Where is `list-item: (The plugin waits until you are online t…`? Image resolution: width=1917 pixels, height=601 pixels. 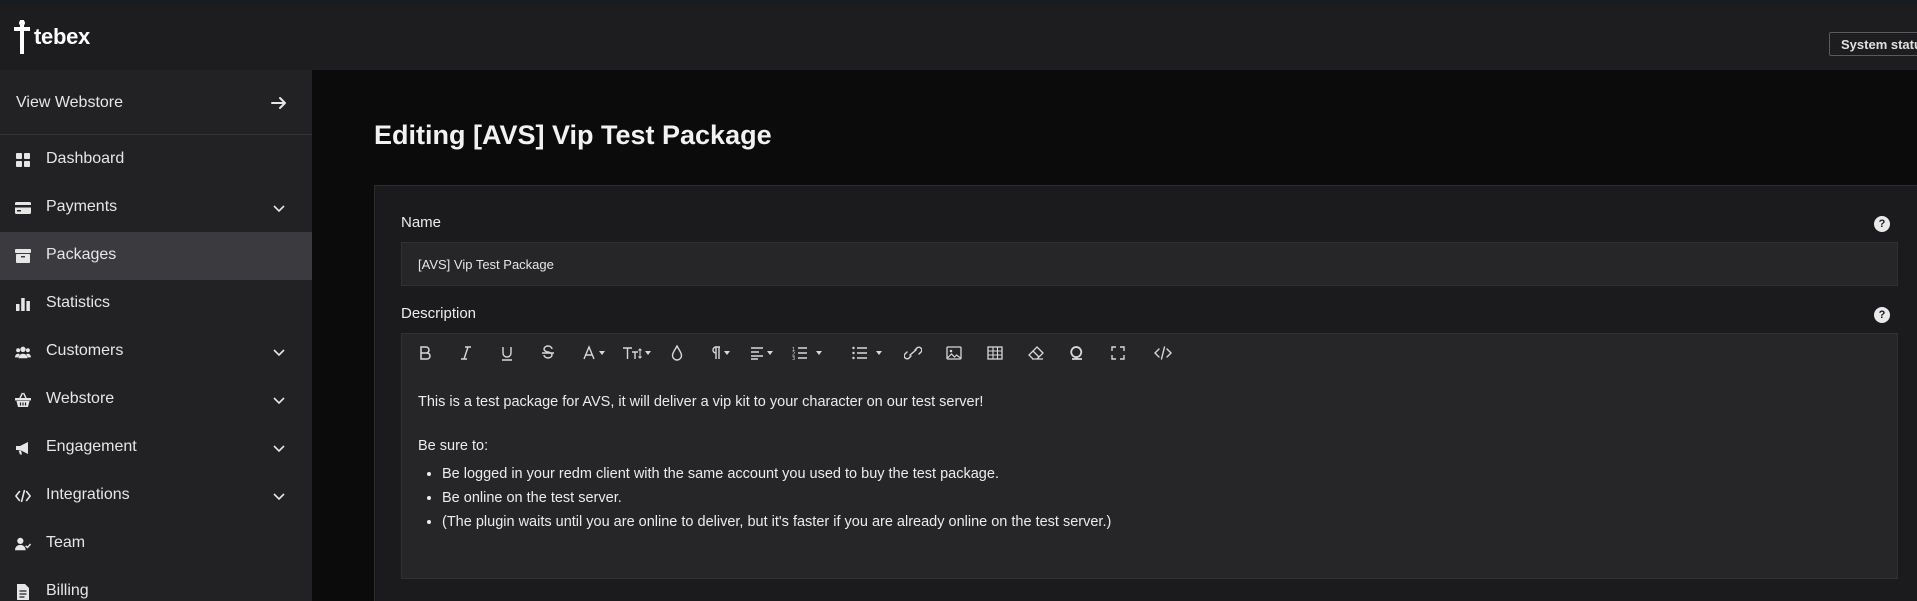
list-item: (The plugin waits until you are online t… is located at coordinates (1160, 522).